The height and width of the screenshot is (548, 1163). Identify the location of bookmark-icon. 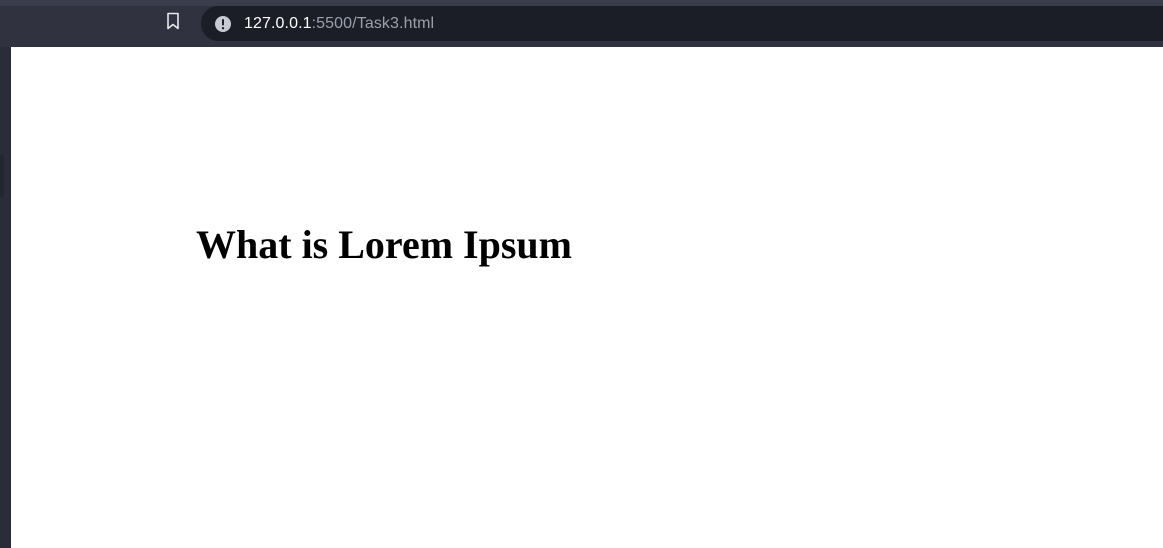
(173, 23).